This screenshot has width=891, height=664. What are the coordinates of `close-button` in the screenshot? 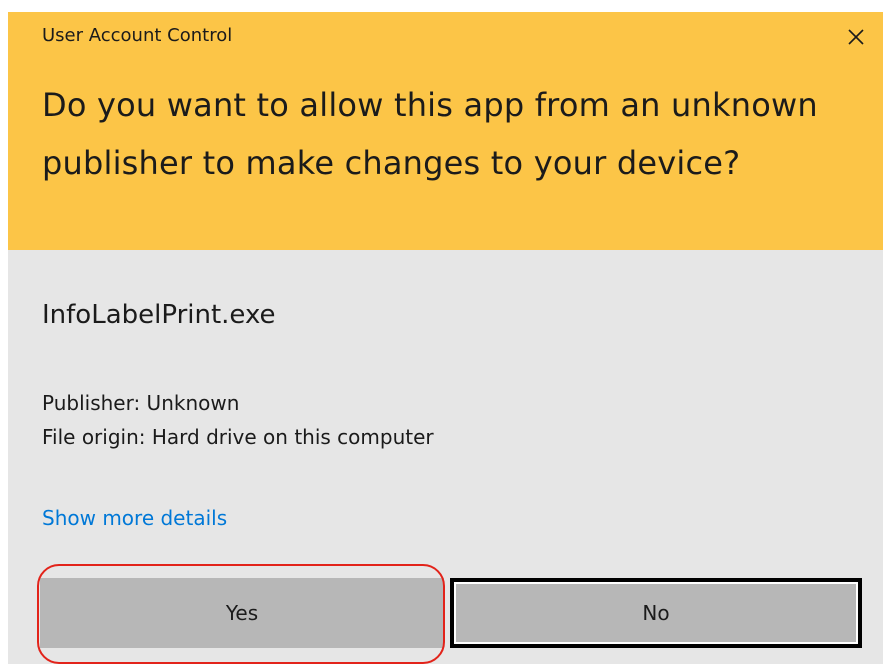 It's located at (855, 36).